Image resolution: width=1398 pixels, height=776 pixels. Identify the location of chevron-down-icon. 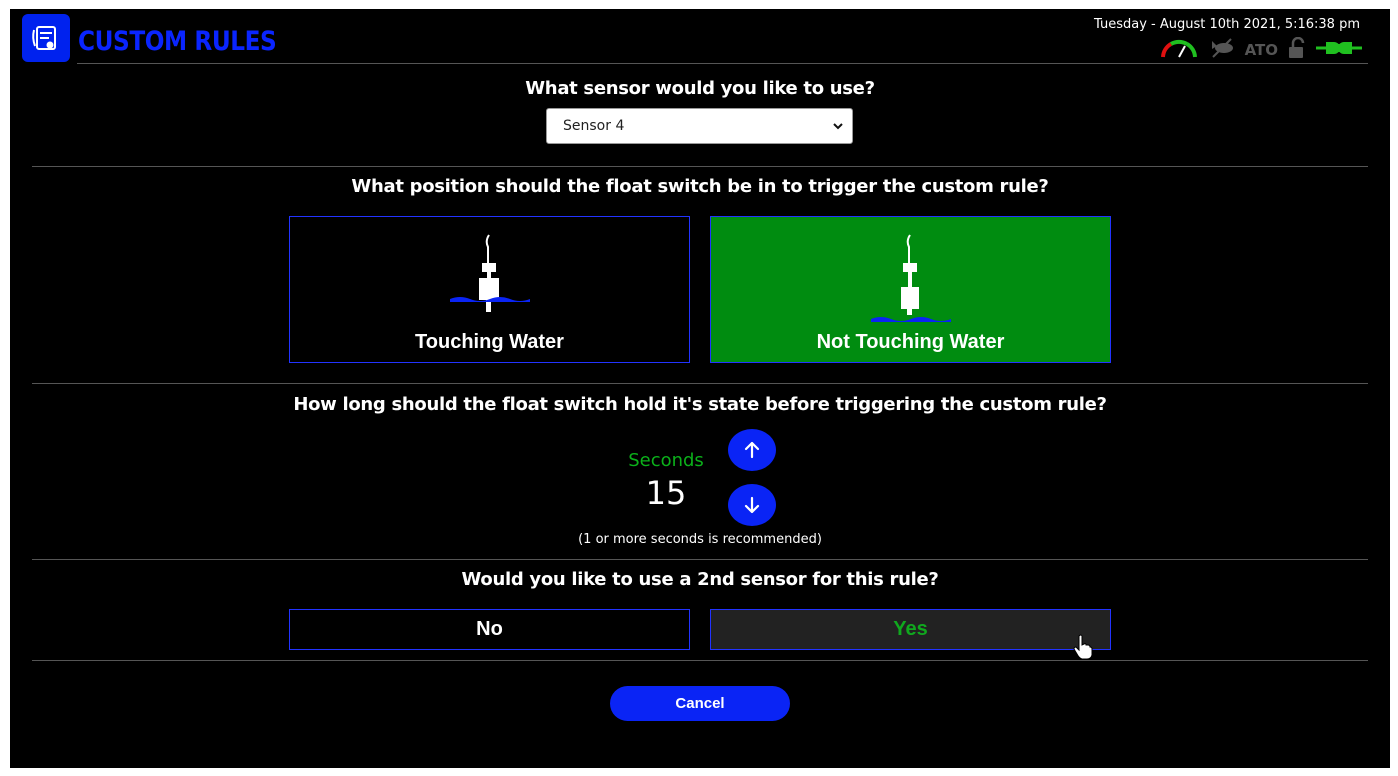
(838, 128).